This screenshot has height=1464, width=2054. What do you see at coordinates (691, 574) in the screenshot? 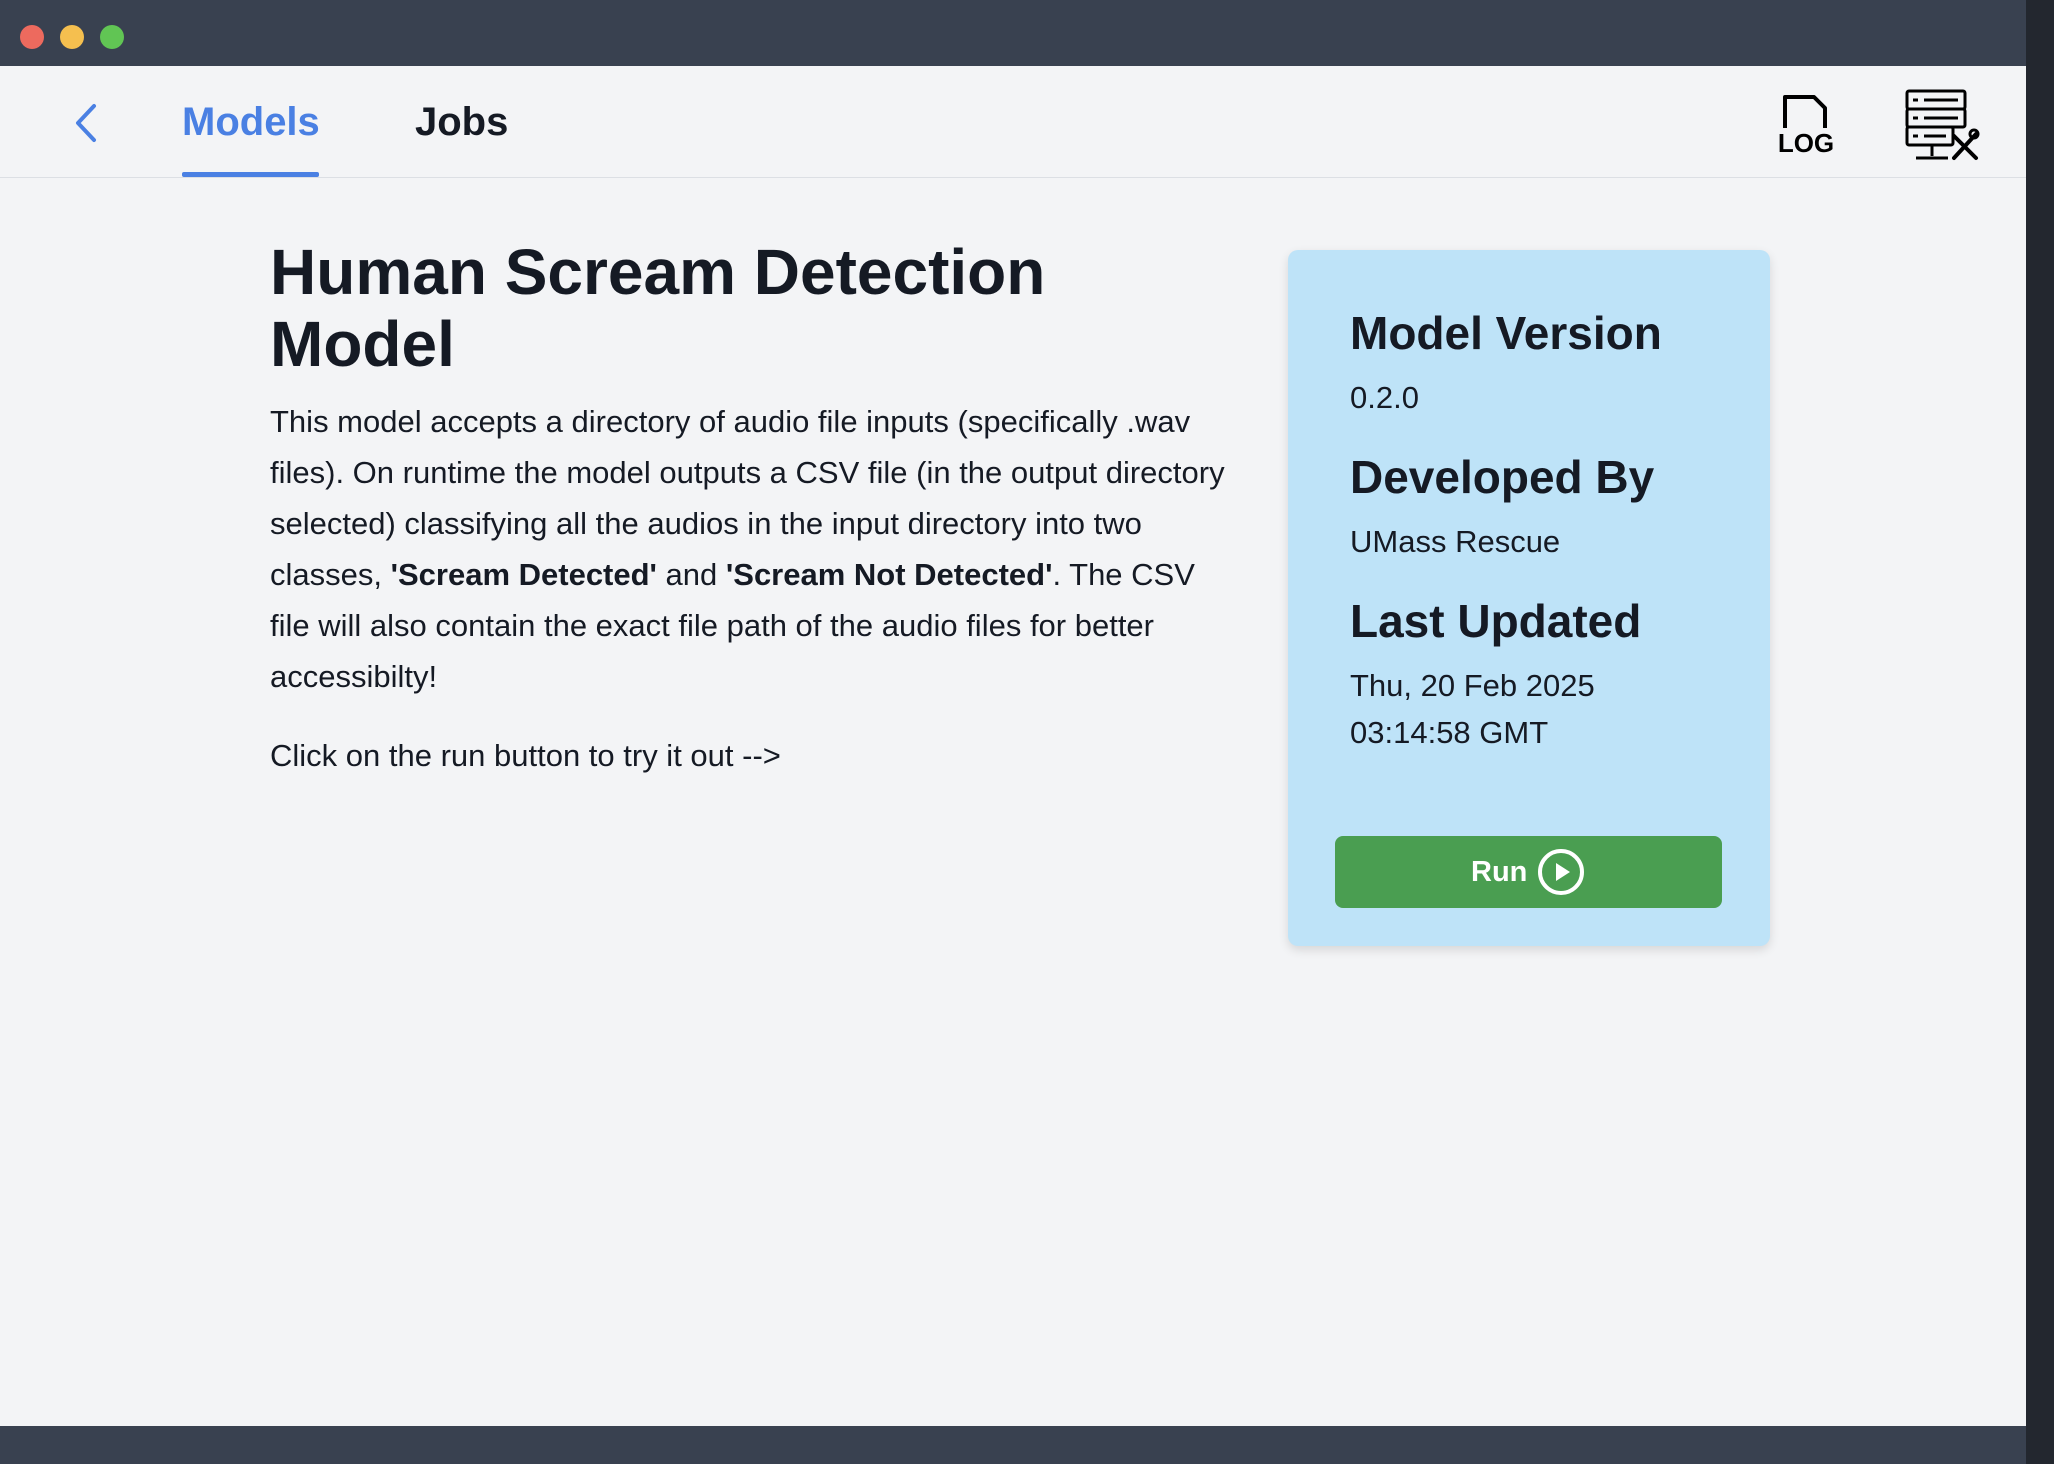
I see `description-text-2: and` at bounding box center [691, 574].